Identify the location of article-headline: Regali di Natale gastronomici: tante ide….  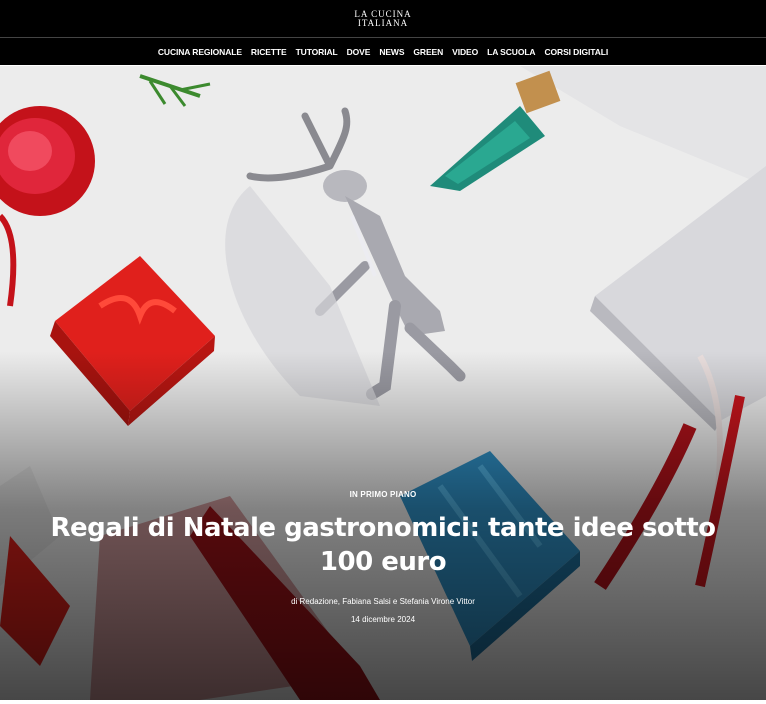
(383, 545).